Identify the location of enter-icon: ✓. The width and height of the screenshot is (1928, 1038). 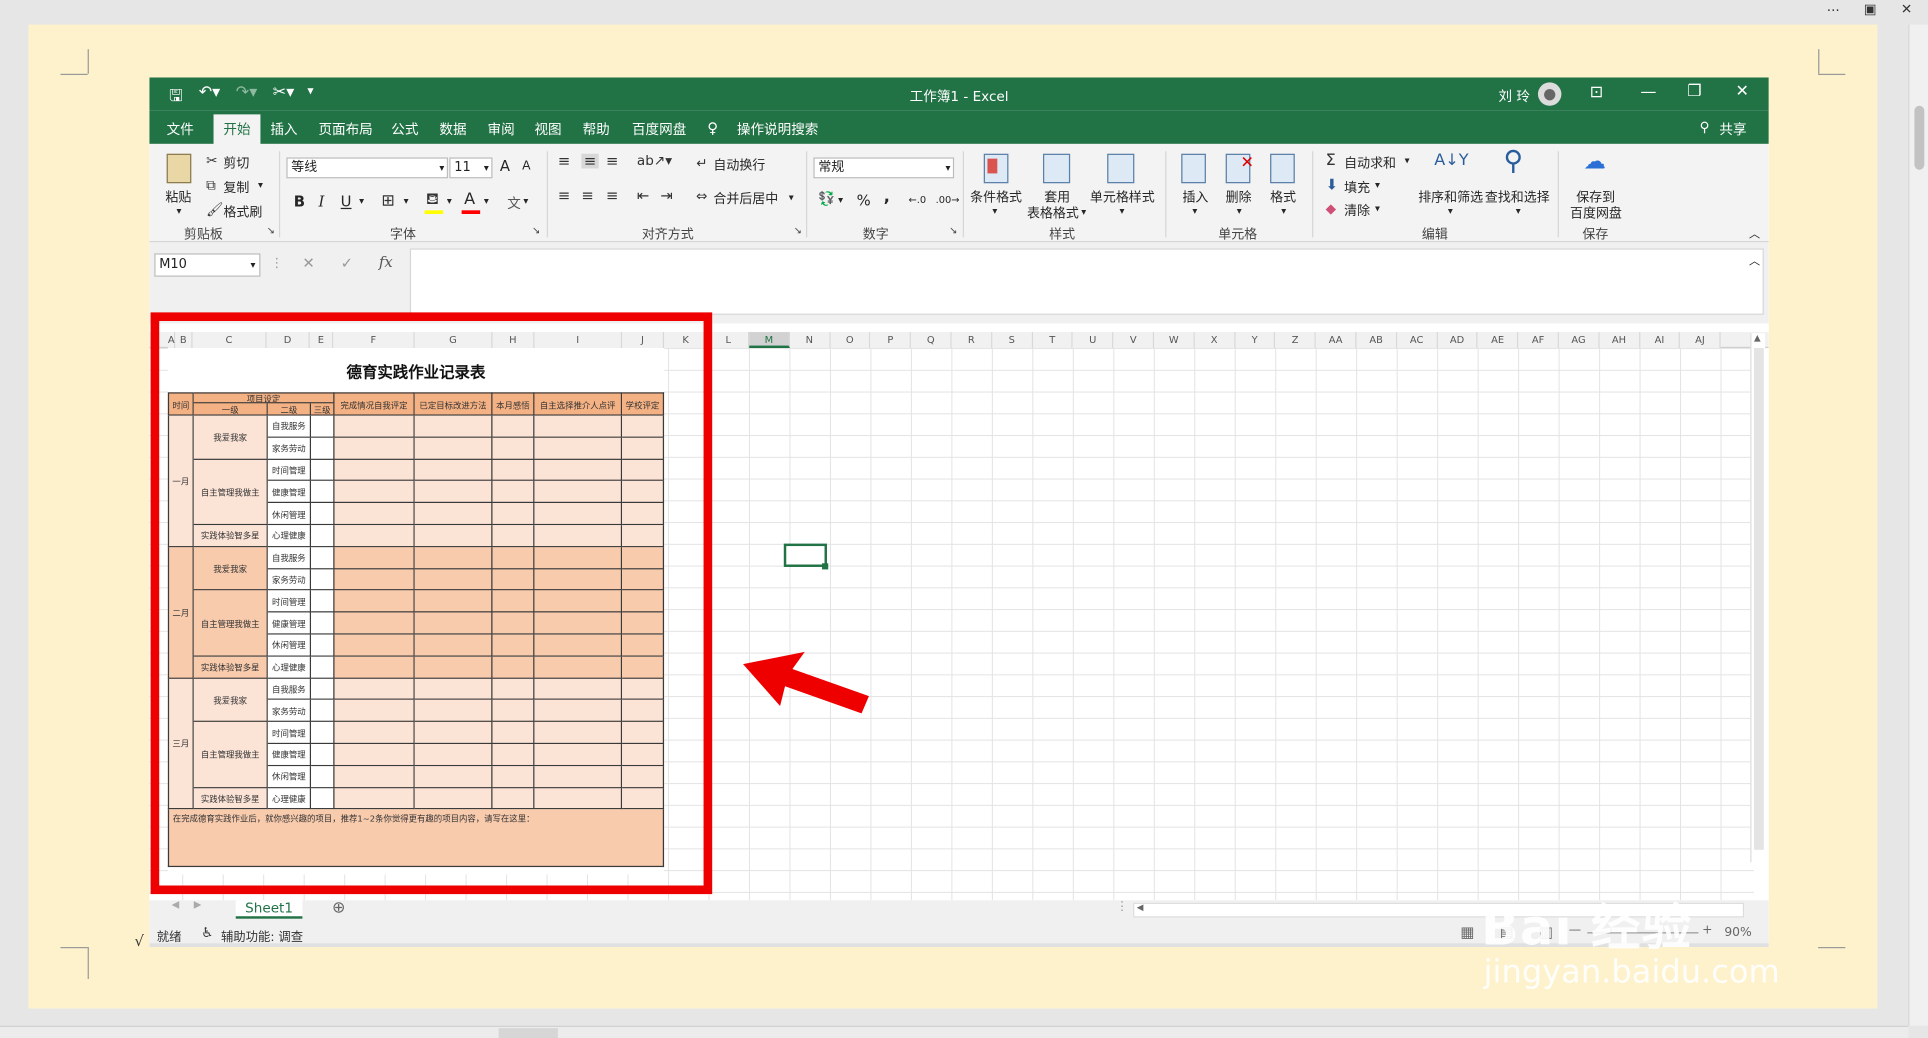
(347, 263).